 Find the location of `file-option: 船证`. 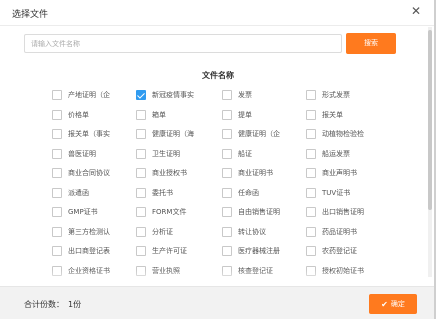

file-option: 船证 is located at coordinates (237, 154).